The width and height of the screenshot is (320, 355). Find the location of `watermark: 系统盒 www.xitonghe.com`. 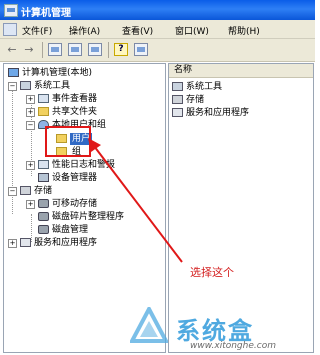

watermark: 系统盒 www.xitonghe.com is located at coordinates (217, 330).